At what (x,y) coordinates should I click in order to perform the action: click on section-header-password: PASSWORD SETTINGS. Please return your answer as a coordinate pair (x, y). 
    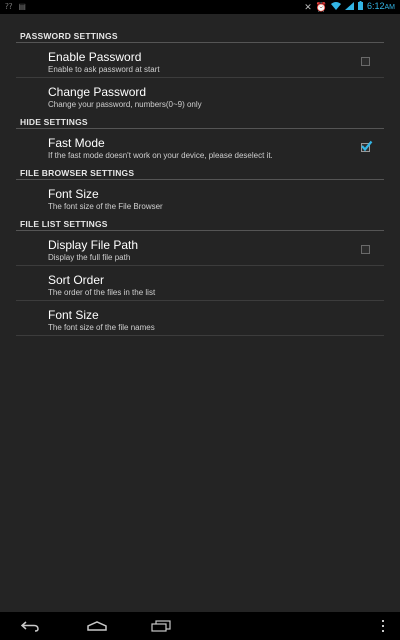
    Looking at the image, I should click on (200, 34).